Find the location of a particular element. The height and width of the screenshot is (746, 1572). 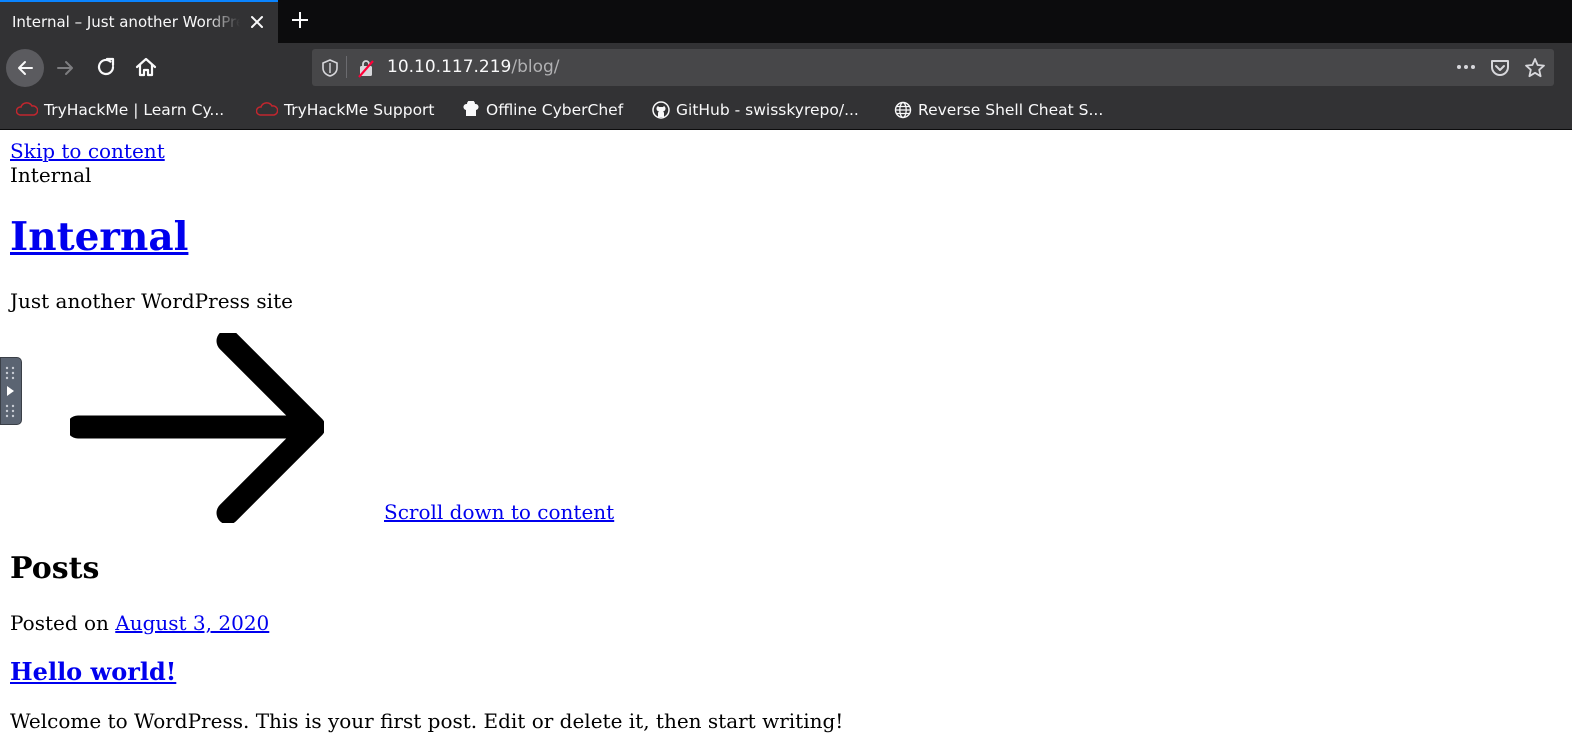

more-actions-icon is located at coordinates (1466, 67).